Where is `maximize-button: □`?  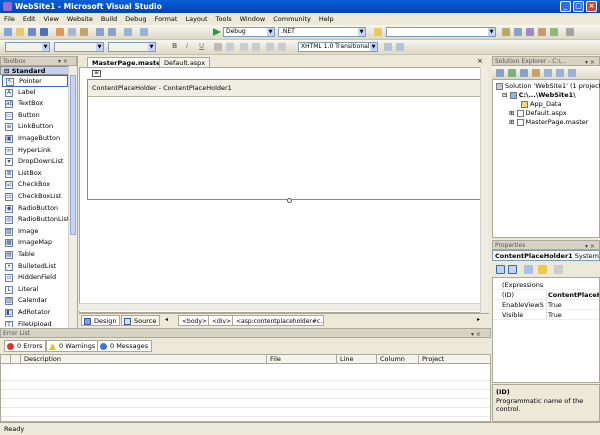 maximize-button: □ is located at coordinates (578, 6).